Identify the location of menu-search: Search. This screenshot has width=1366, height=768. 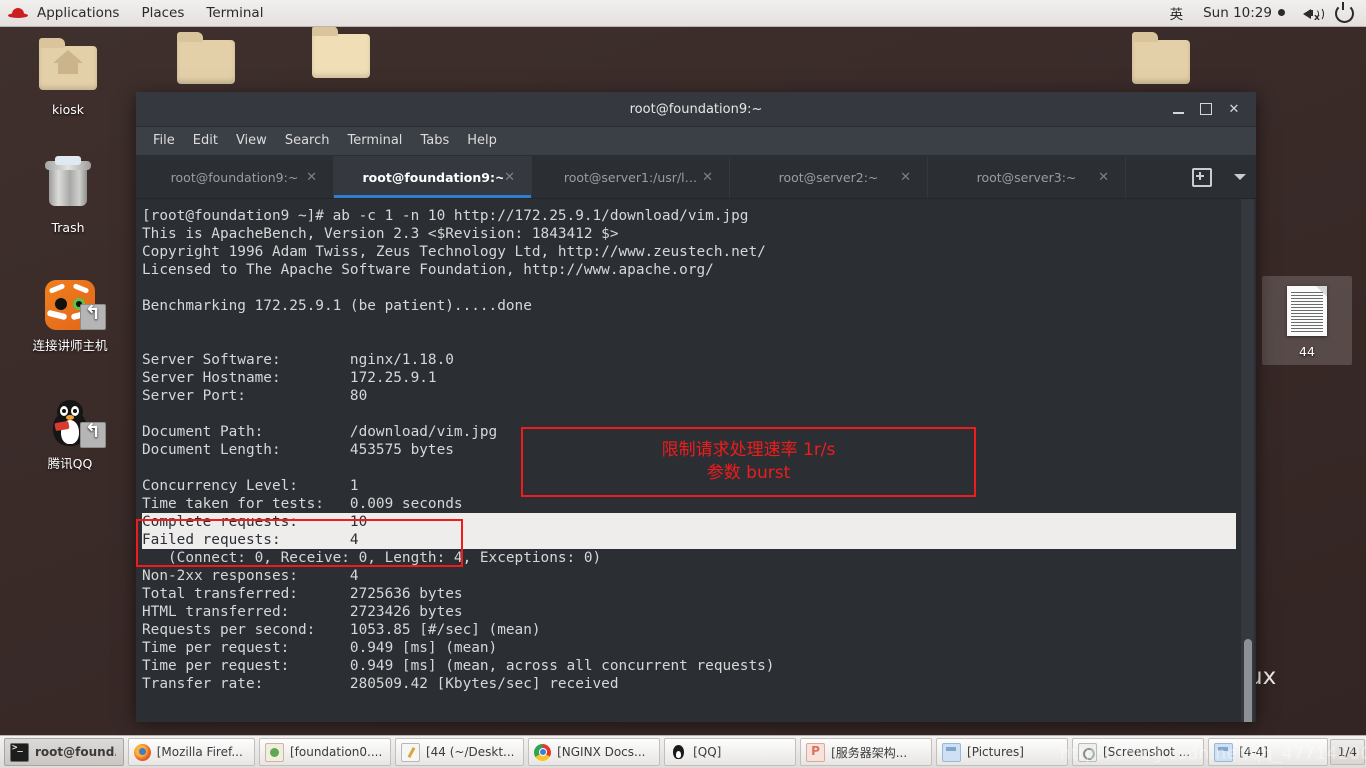
(307, 141).